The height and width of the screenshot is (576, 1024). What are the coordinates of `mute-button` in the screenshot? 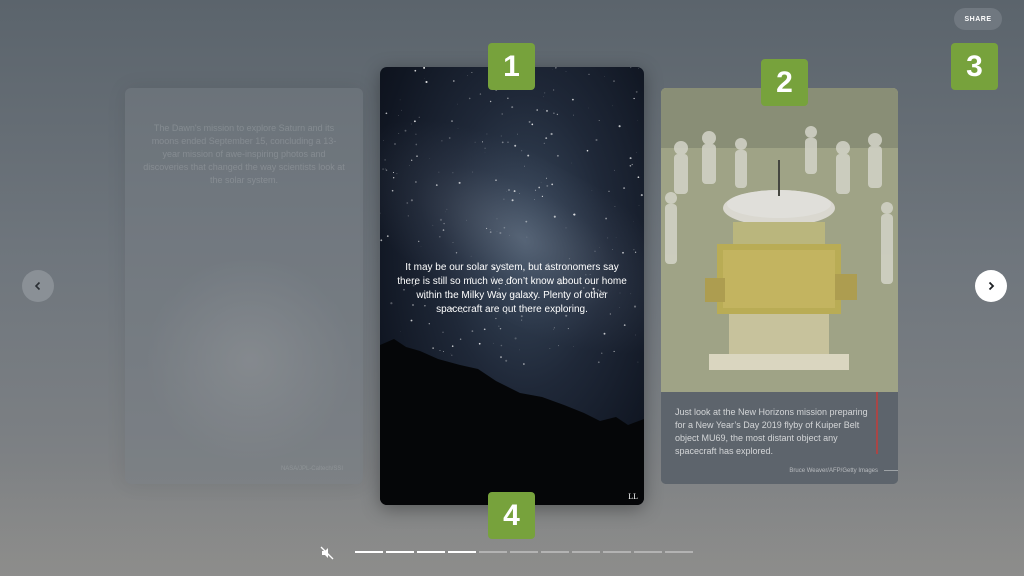 It's located at (327, 553).